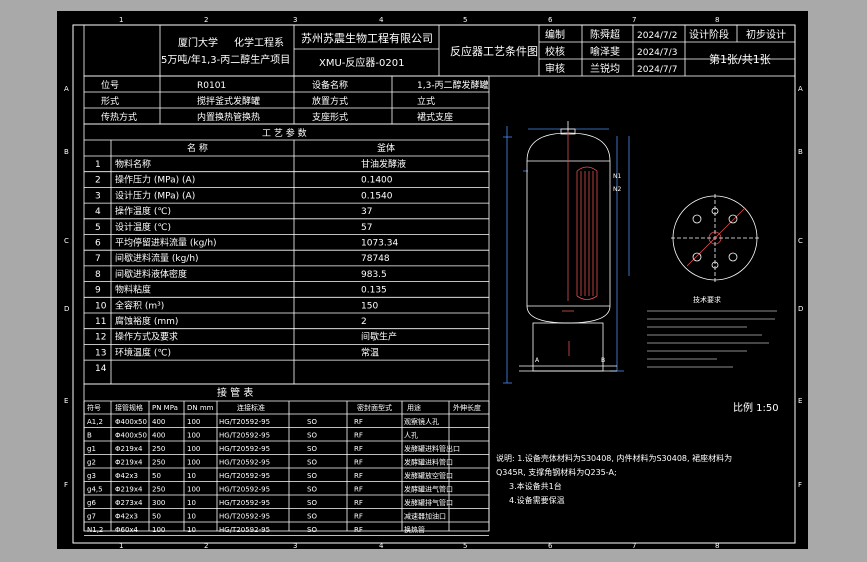  Describe the element at coordinates (158, 463) in the screenshot. I see `nozzle-cell: 250` at that location.